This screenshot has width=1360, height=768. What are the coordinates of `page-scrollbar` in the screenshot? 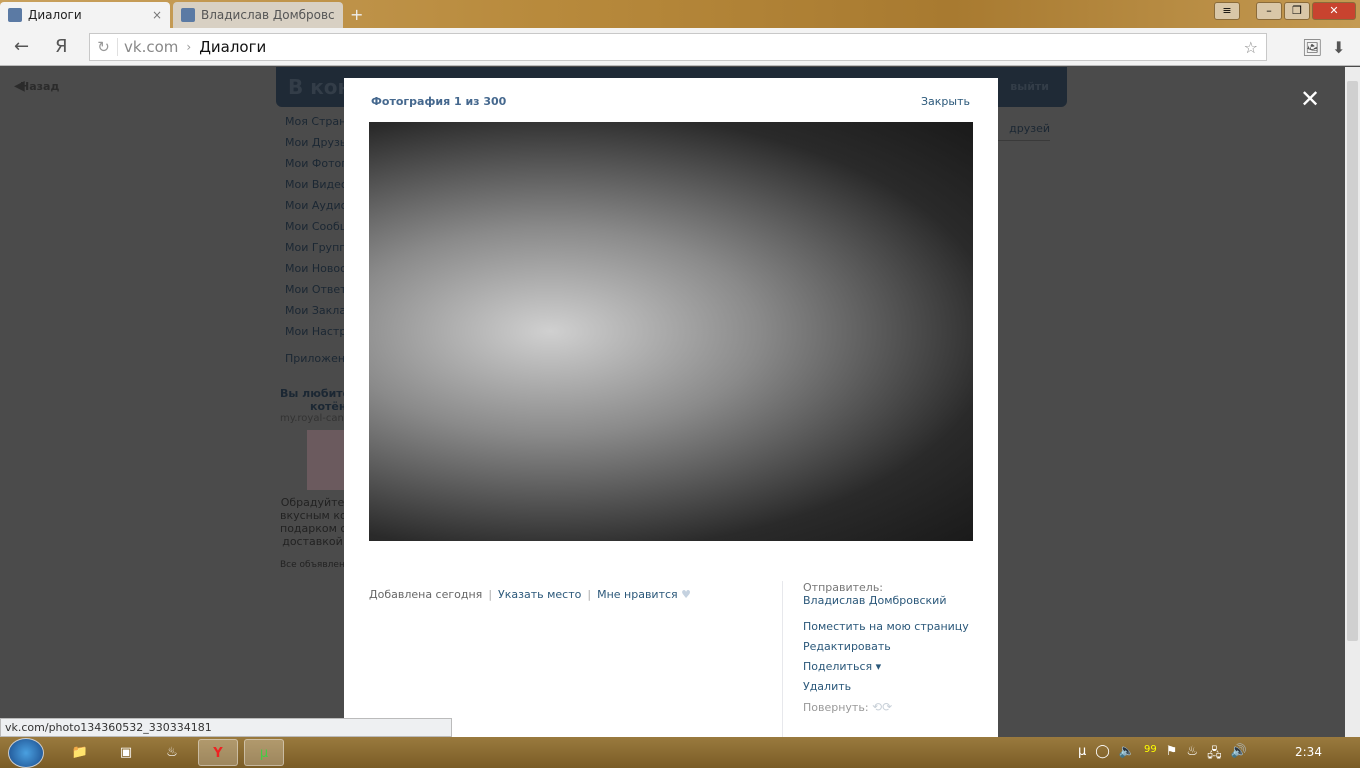 It's located at (1352, 402).